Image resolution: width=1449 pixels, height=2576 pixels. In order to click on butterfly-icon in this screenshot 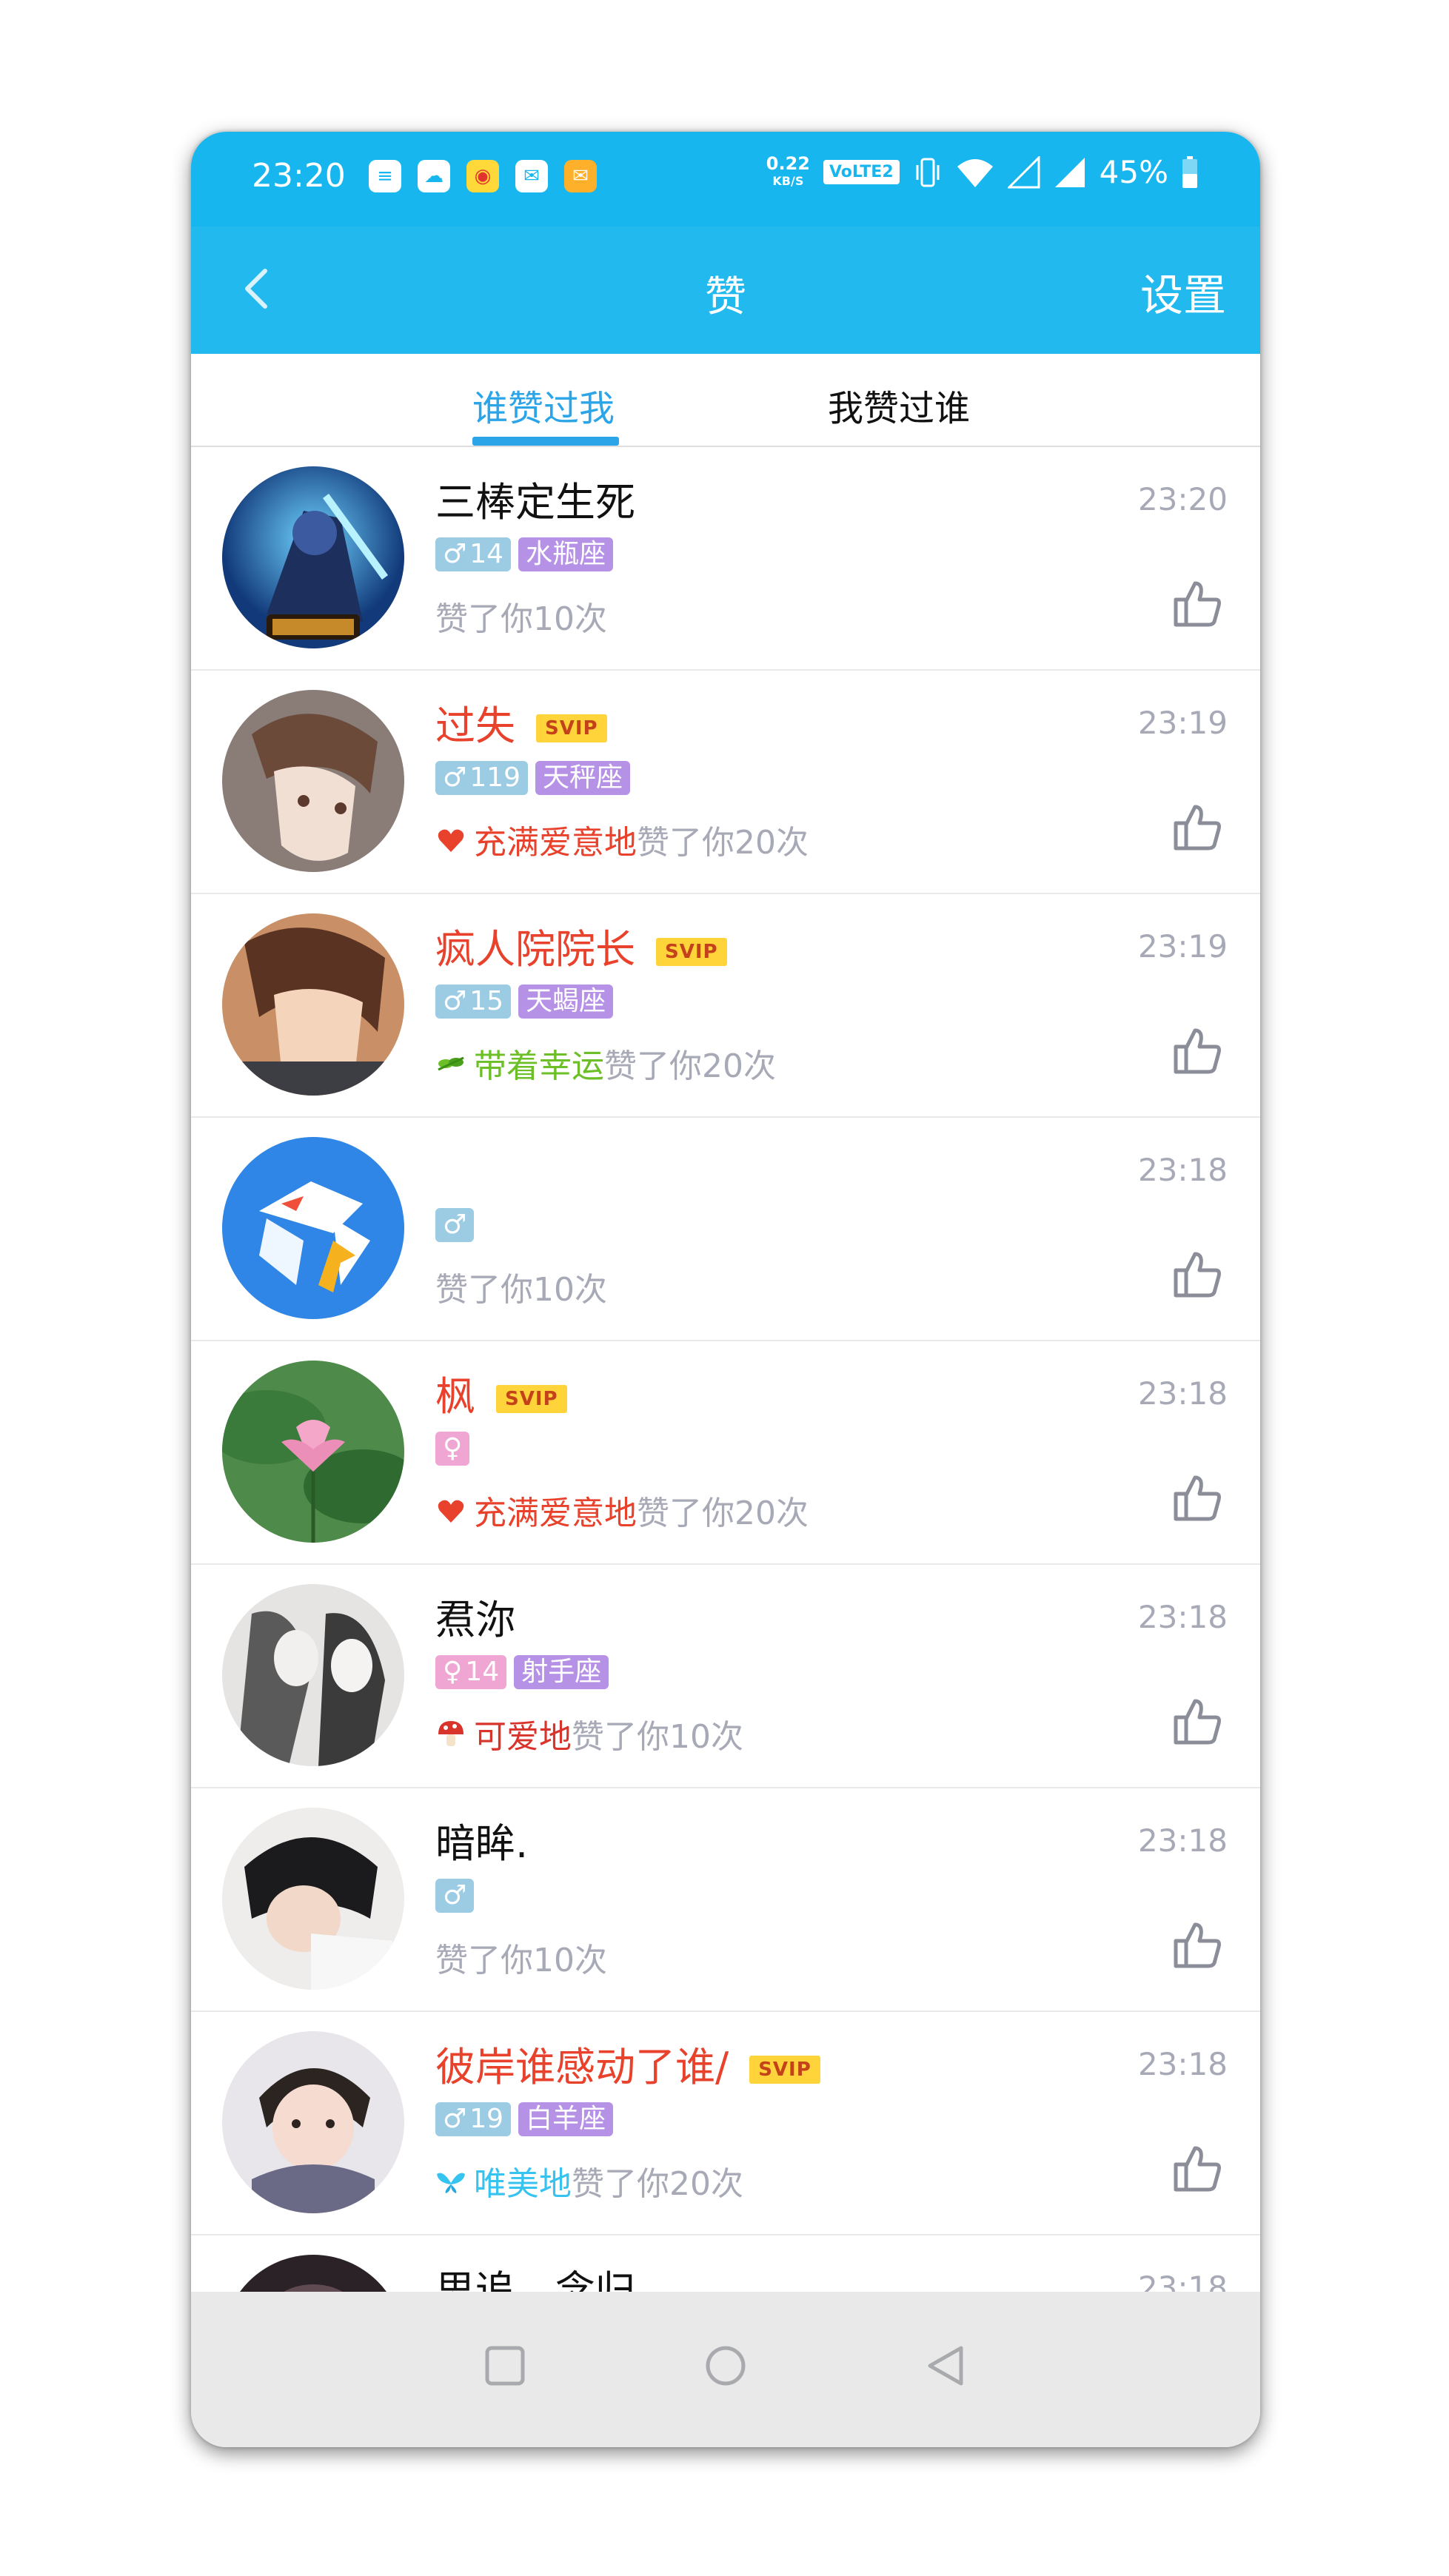, I will do `click(451, 2183)`.